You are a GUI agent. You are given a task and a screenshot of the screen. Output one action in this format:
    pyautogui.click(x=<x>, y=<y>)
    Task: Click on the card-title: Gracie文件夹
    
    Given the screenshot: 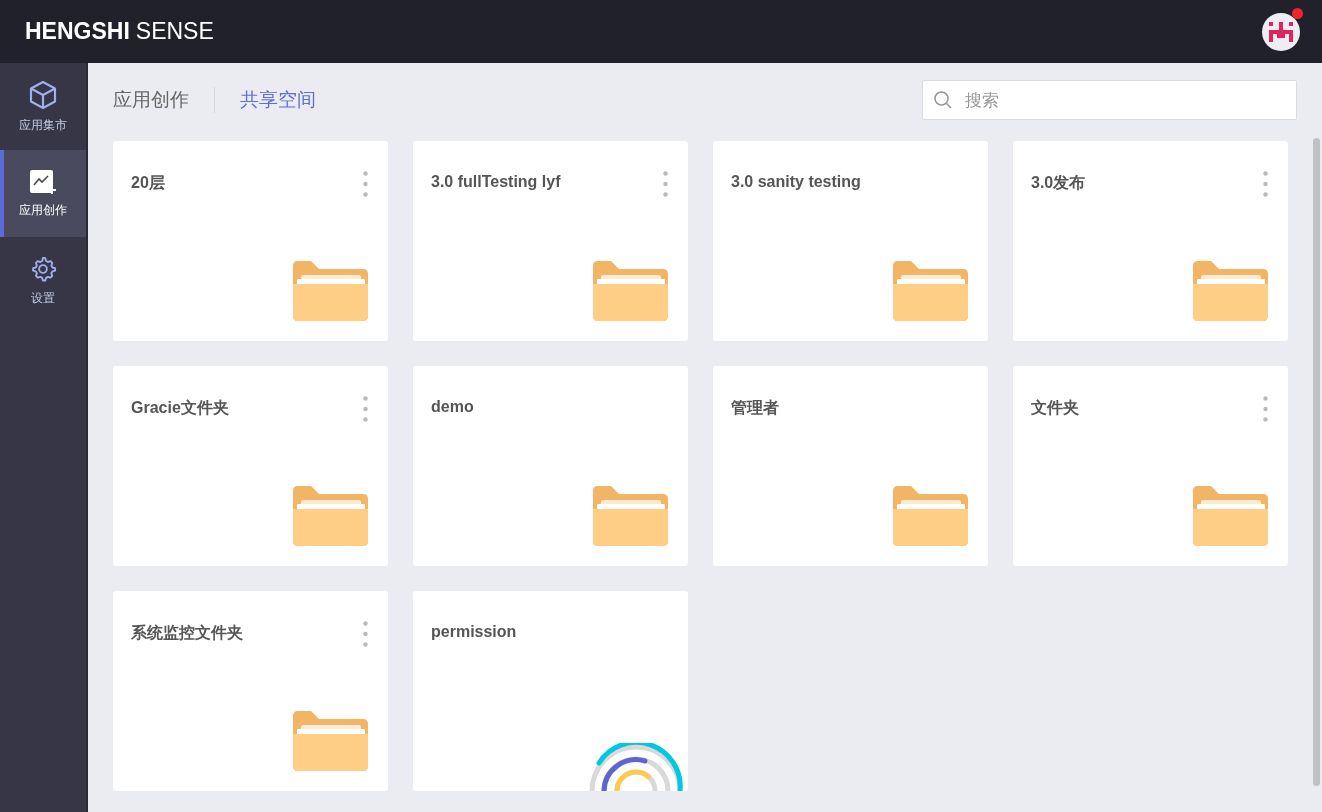 What is the action you would take?
    pyautogui.click(x=180, y=408)
    